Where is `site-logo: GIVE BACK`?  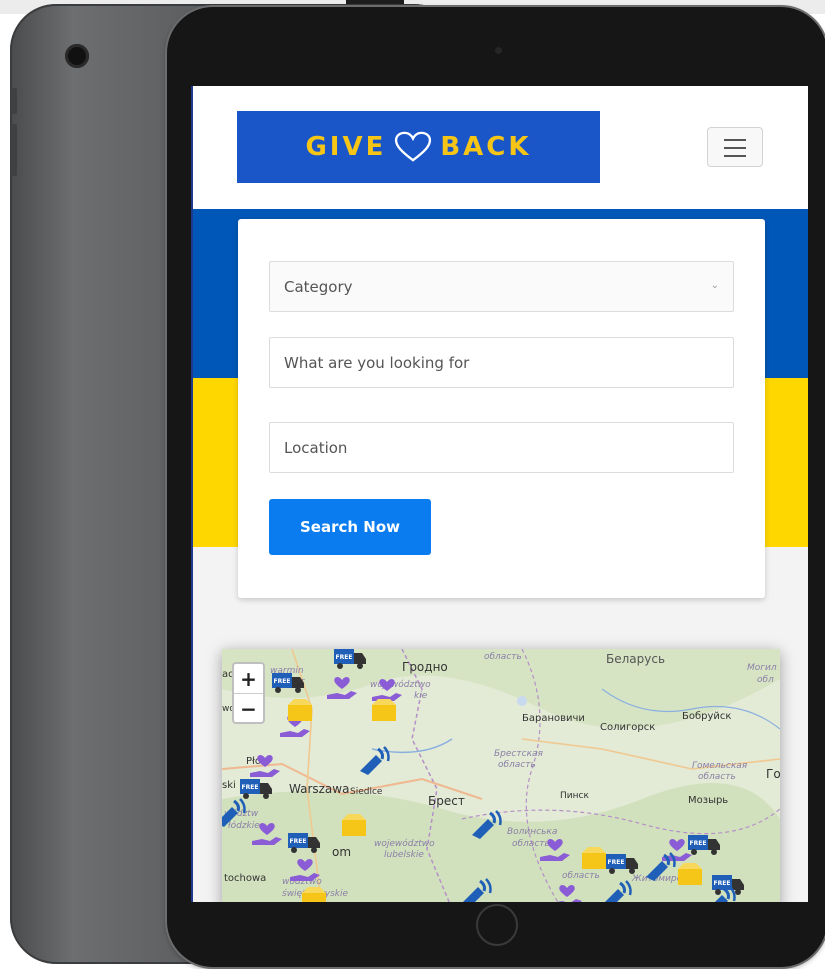
site-logo: GIVE BACK is located at coordinates (418, 147).